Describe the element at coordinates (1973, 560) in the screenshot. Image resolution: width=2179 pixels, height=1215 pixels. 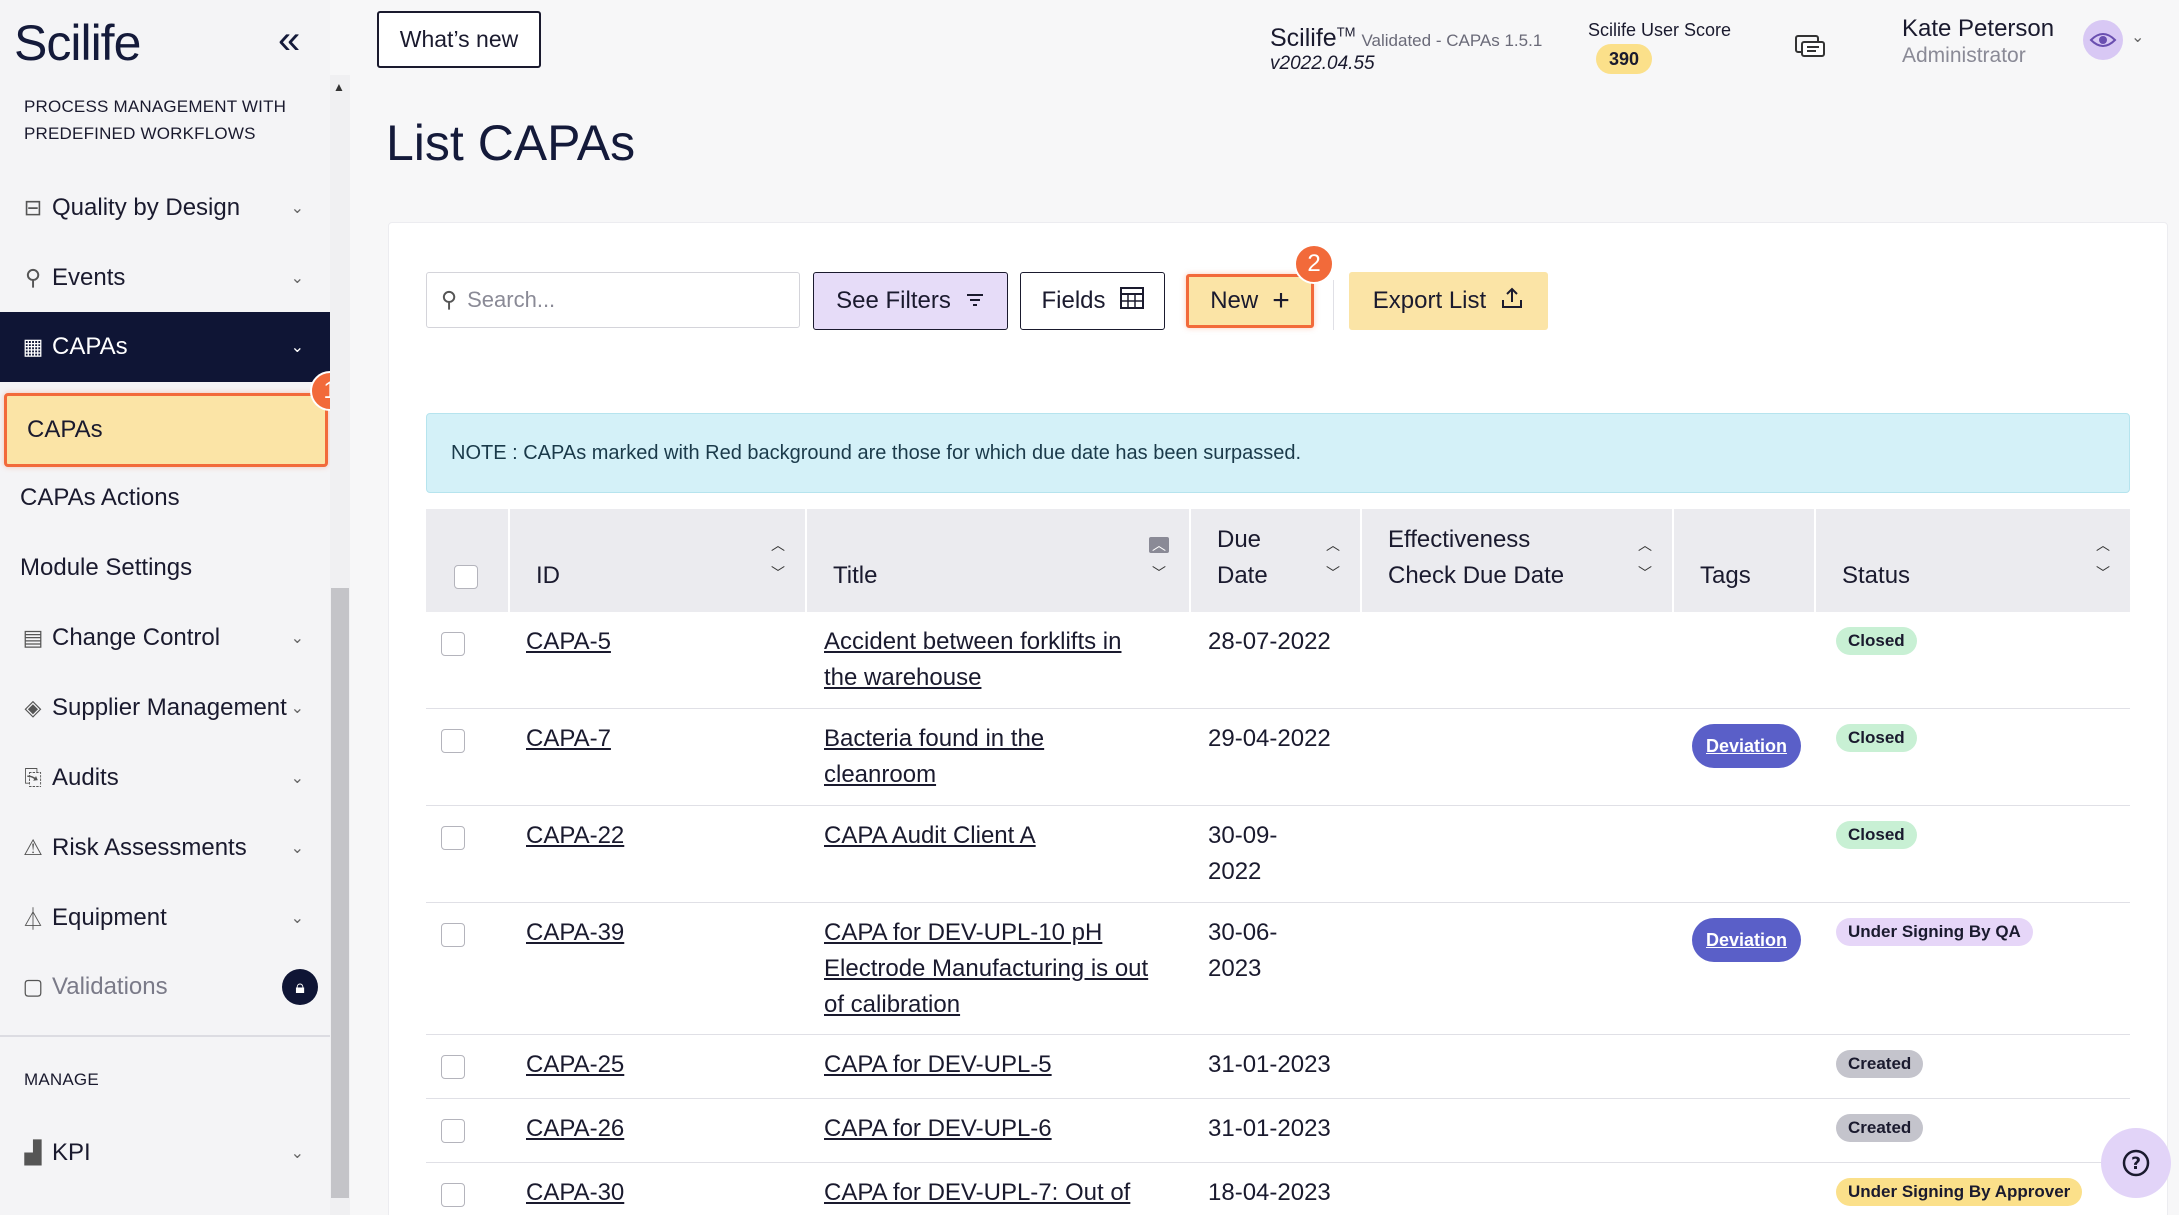
I see `header-status: Status ︿ ﹀` at that location.